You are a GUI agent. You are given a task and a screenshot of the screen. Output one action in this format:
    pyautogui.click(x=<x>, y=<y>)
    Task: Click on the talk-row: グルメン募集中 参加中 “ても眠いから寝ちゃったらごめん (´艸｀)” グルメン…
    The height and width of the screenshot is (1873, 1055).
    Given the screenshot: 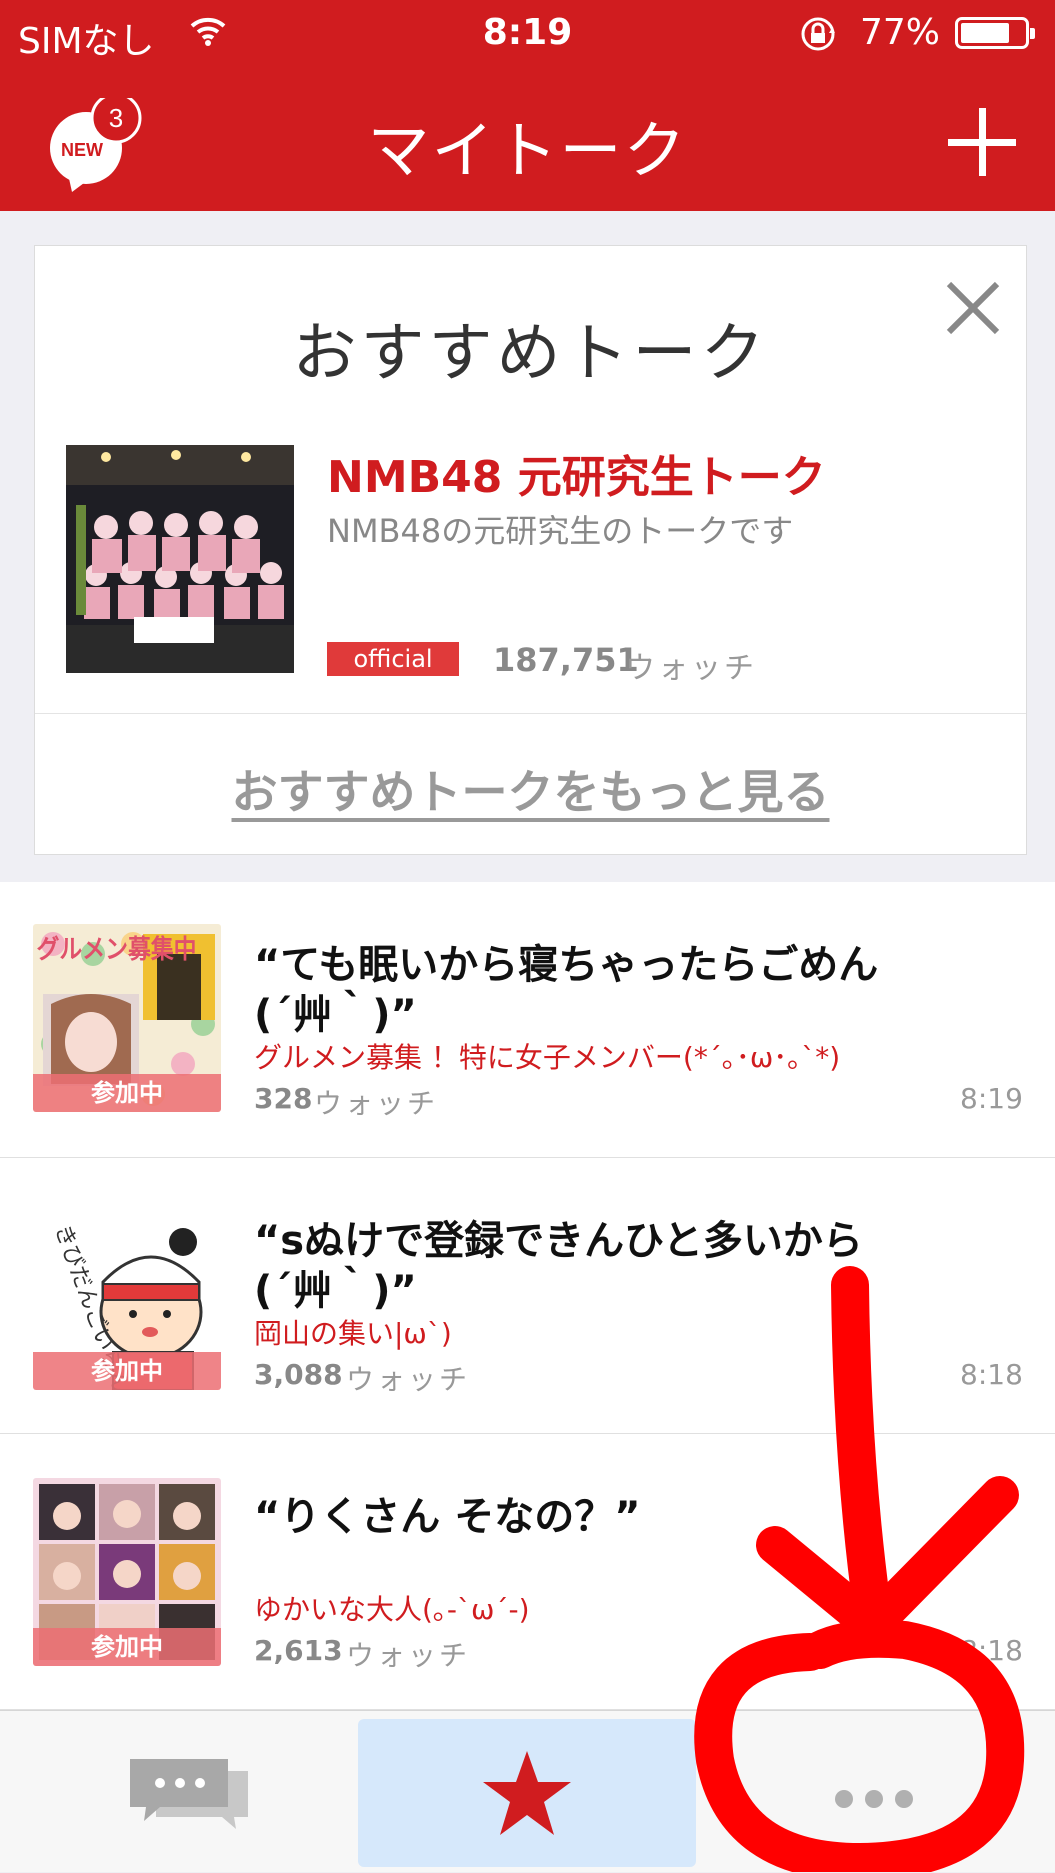 What is the action you would take?
    pyautogui.click(x=527, y=1020)
    